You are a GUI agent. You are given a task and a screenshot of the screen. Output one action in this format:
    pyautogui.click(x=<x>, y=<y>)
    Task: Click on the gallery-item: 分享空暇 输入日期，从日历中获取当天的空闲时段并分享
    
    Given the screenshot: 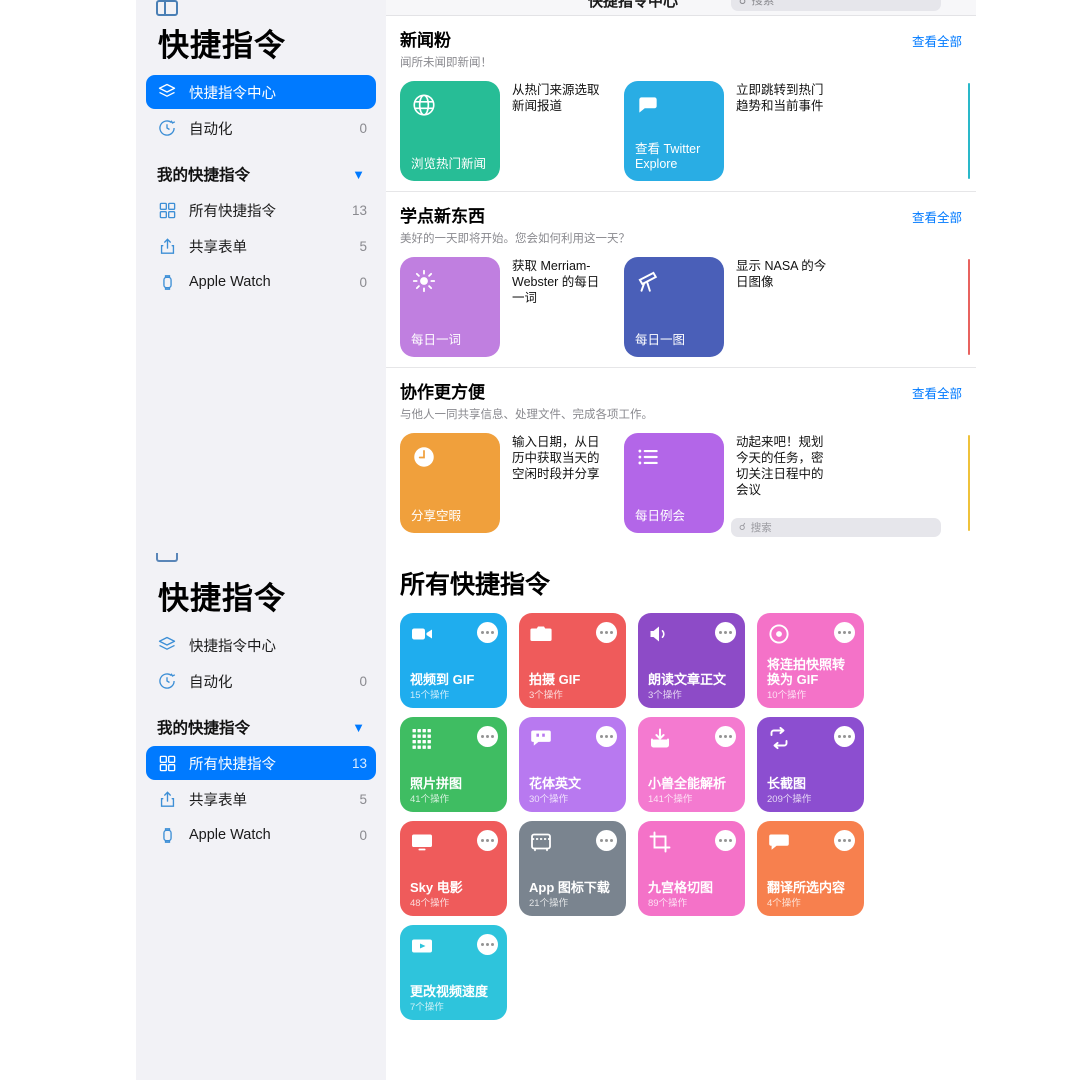 What is the action you would take?
    pyautogui.click(x=502, y=483)
    